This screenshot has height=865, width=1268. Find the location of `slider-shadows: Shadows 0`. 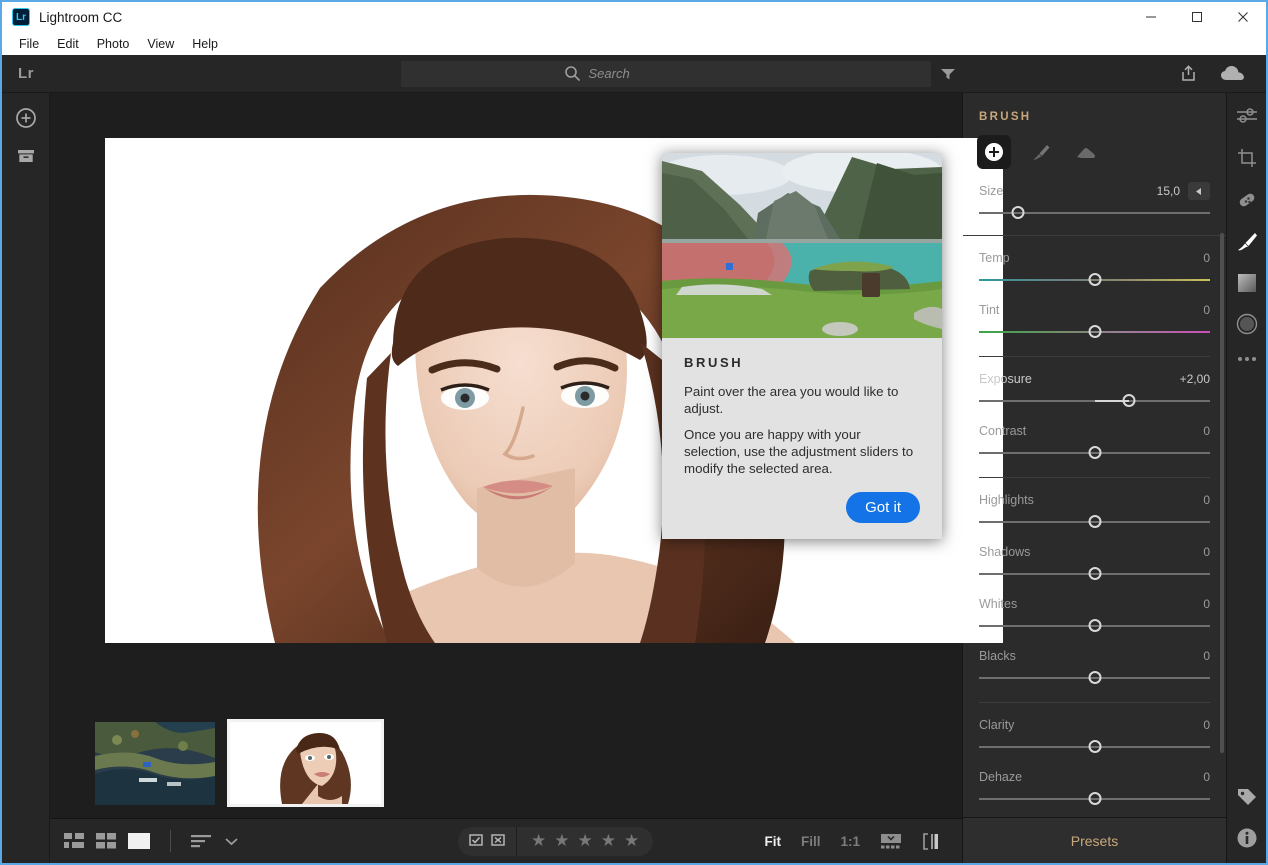

slider-shadows: Shadows 0 is located at coordinates (1094, 556).